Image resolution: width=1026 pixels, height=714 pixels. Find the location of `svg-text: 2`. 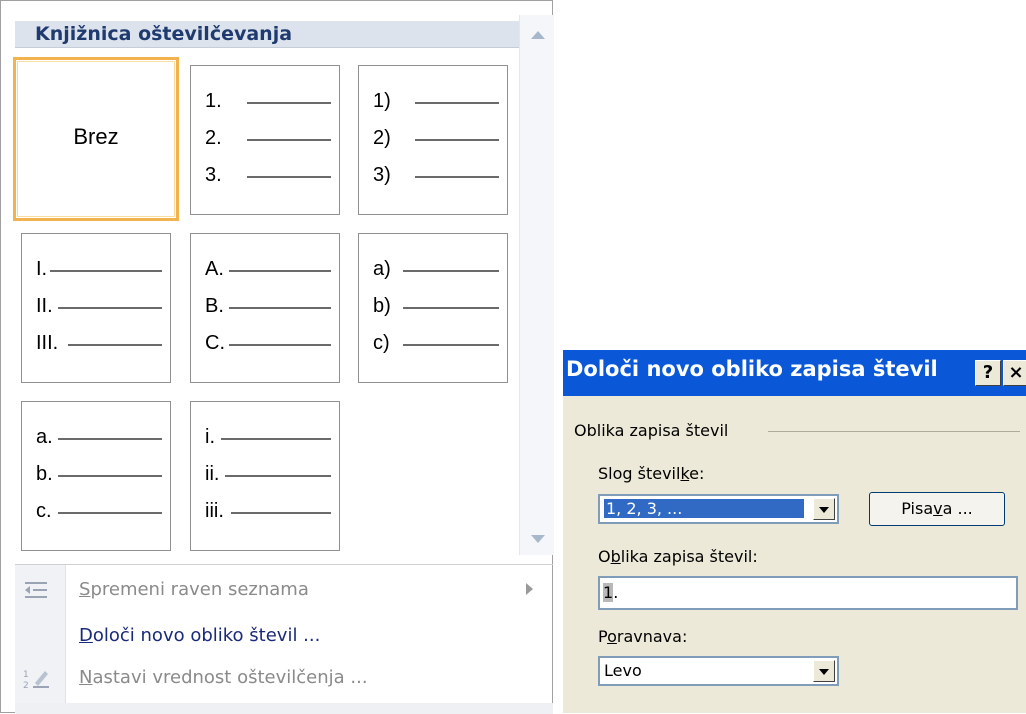

svg-text: 2 is located at coordinates (26, 686).